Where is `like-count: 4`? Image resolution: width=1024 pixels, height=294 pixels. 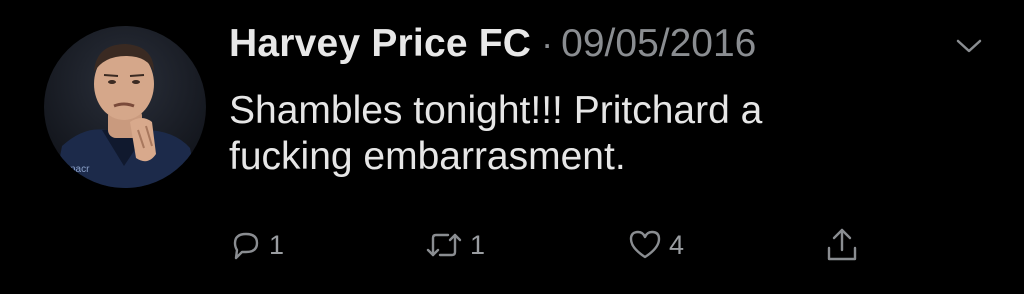 like-count: 4 is located at coordinates (677, 244).